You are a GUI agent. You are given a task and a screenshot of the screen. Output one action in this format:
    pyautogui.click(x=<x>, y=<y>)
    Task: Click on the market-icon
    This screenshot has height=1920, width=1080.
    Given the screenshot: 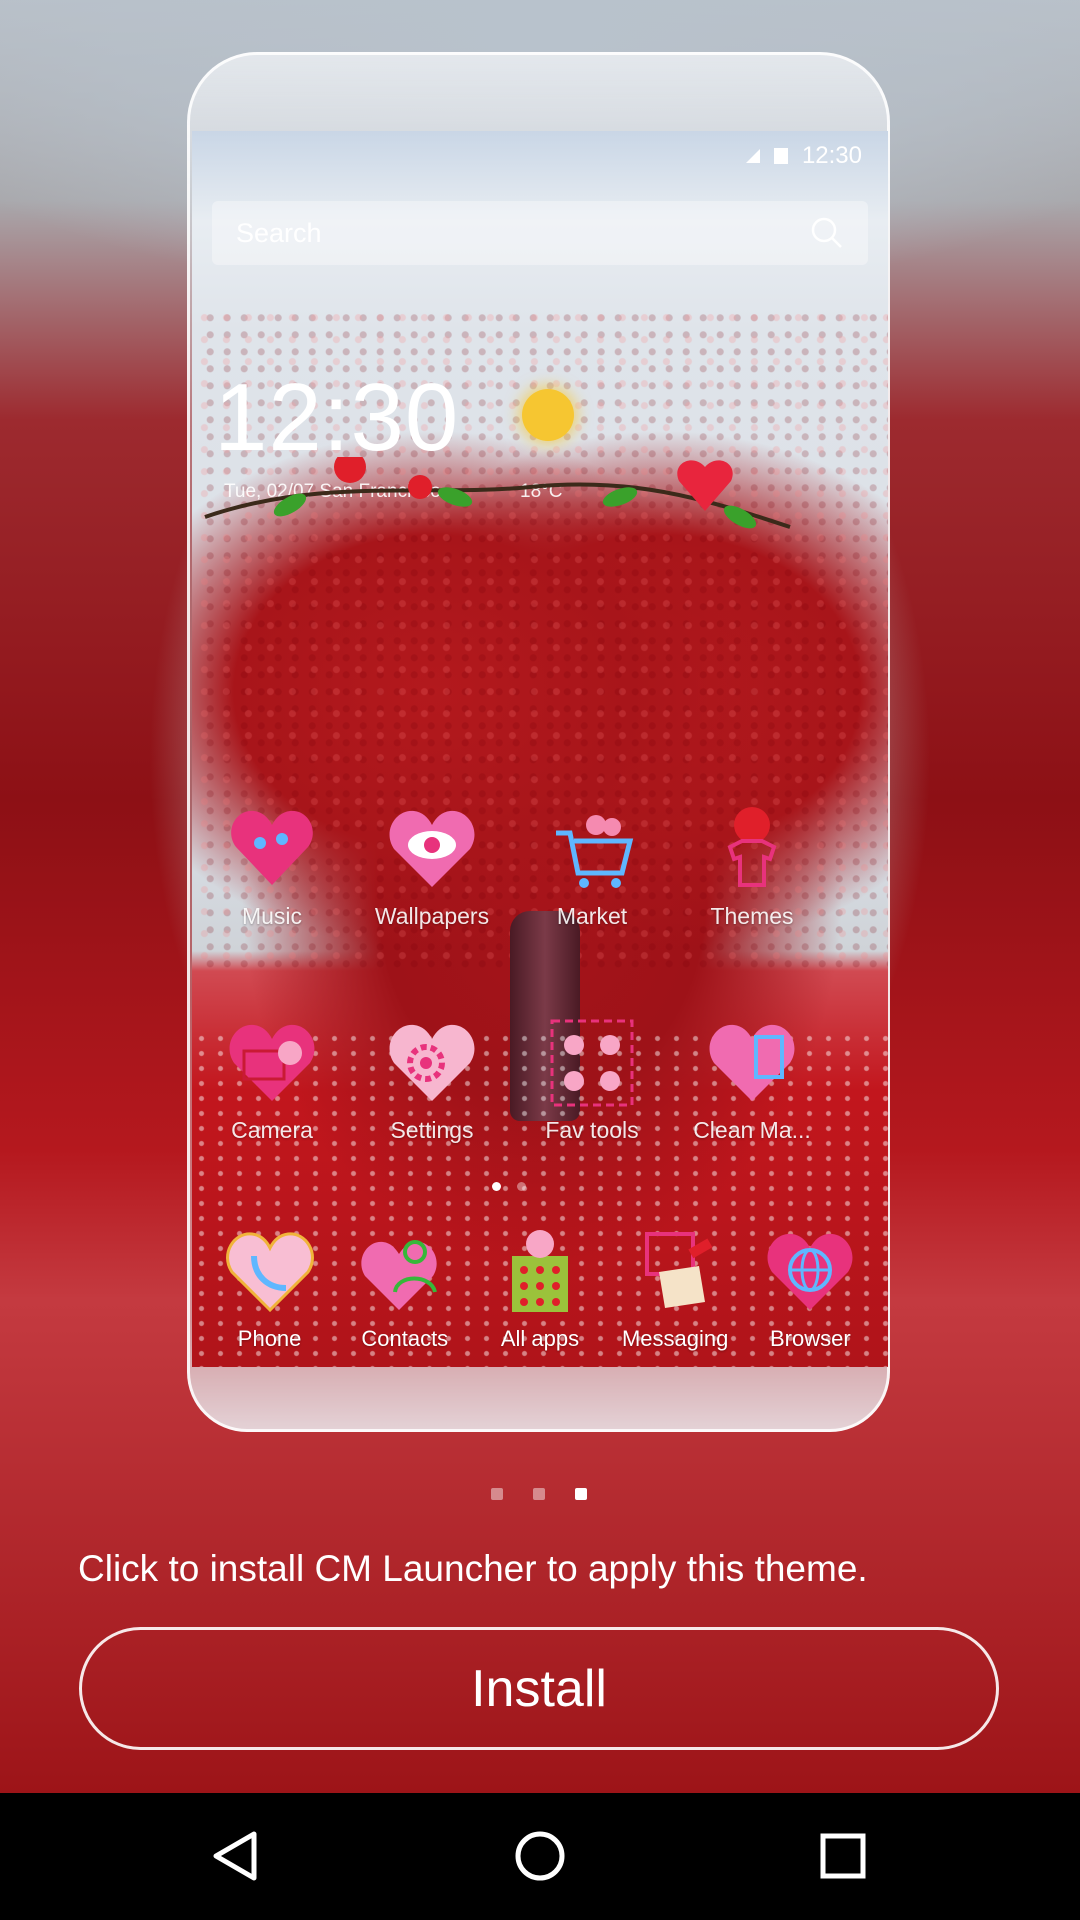 What is the action you would take?
    pyautogui.click(x=595, y=851)
    